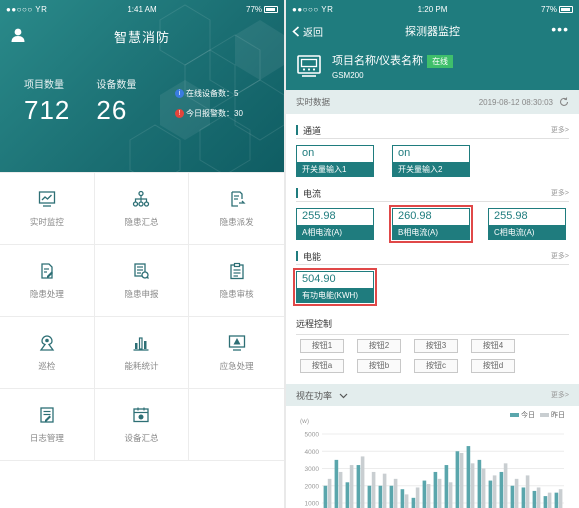  Describe the element at coordinates (493, 346) in the screenshot. I see `remote-button-4: 按钮4` at that location.